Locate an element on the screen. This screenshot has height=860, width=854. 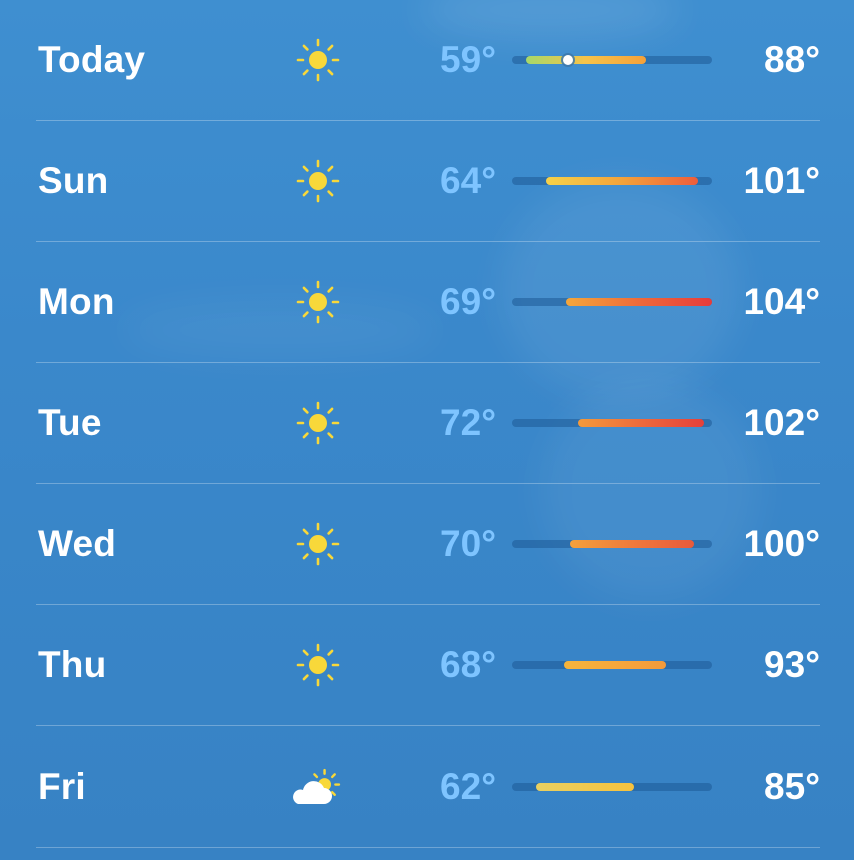
low-temperature: 70° is located at coordinates (468, 543).